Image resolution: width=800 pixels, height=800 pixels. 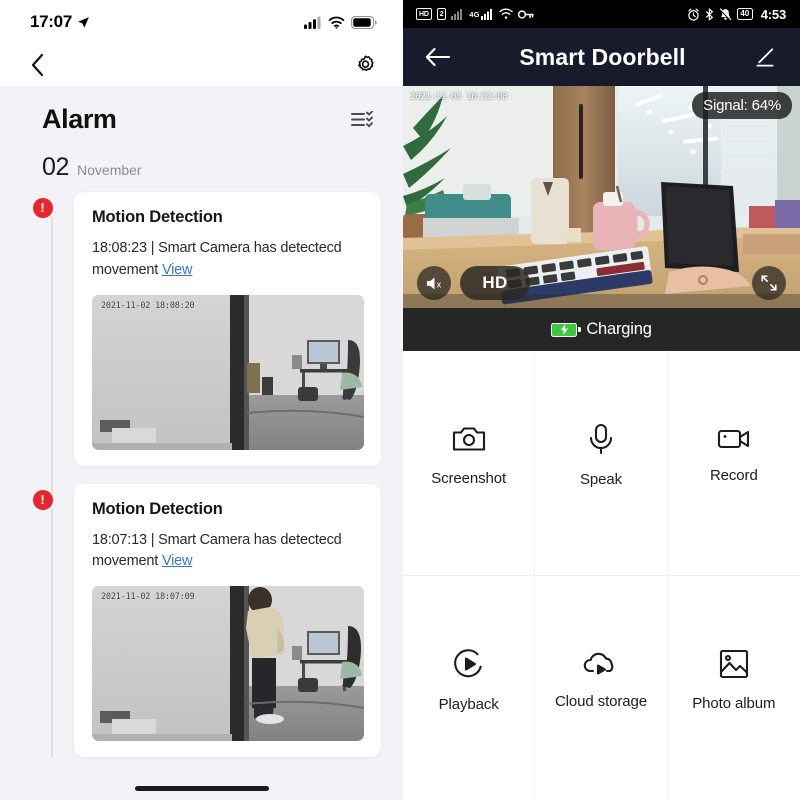 I want to click on arrow-left-icon, so click(x=438, y=57).